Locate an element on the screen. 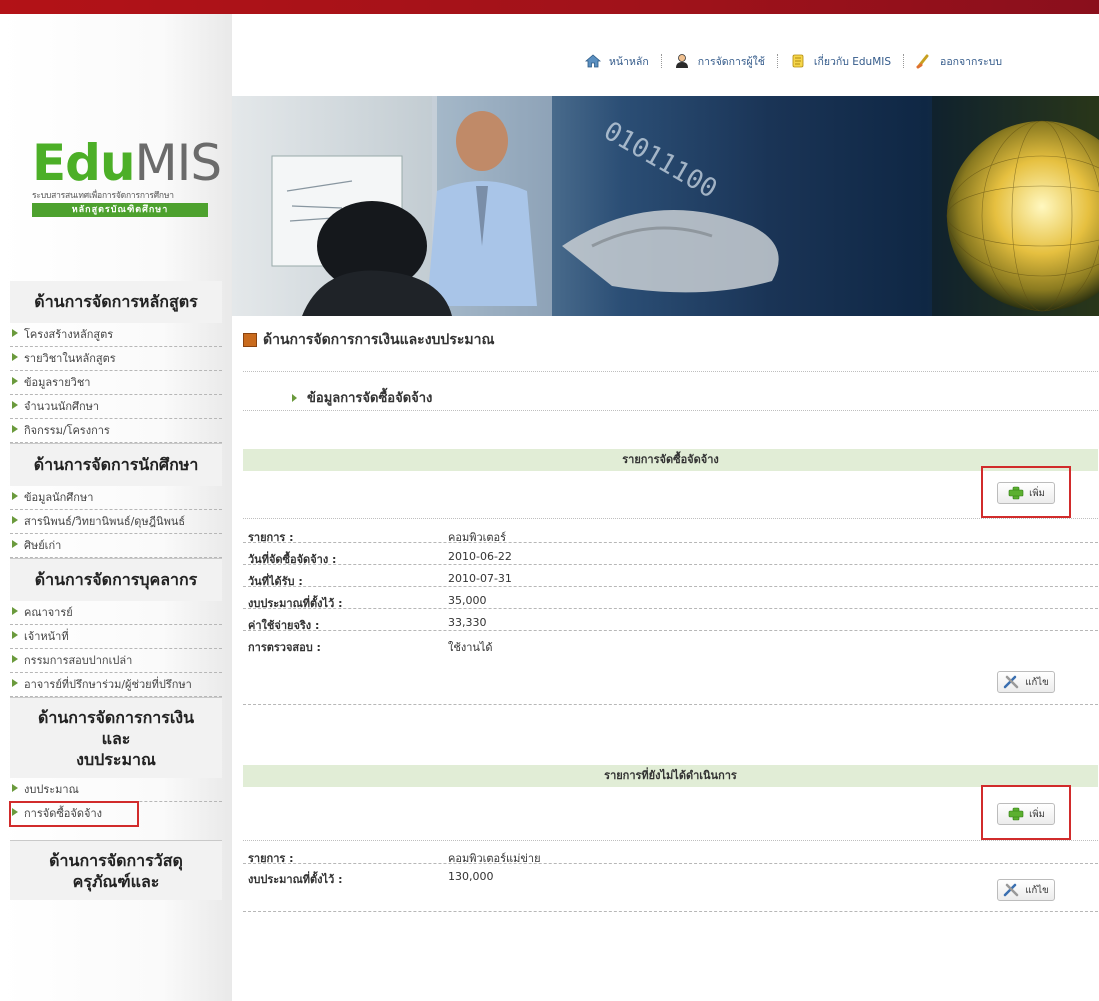  sidebar-item-procurement: การจัดซื้อจัดจ้าง is located at coordinates (74, 814).